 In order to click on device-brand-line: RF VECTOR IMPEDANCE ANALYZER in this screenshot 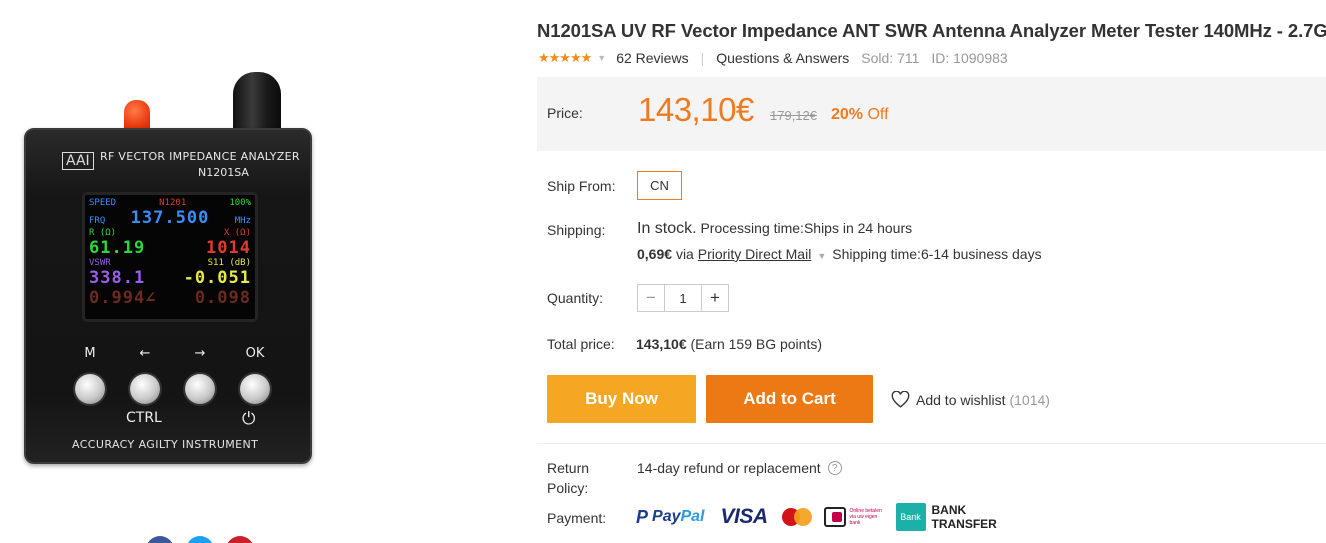, I will do `click(200, 156)`.